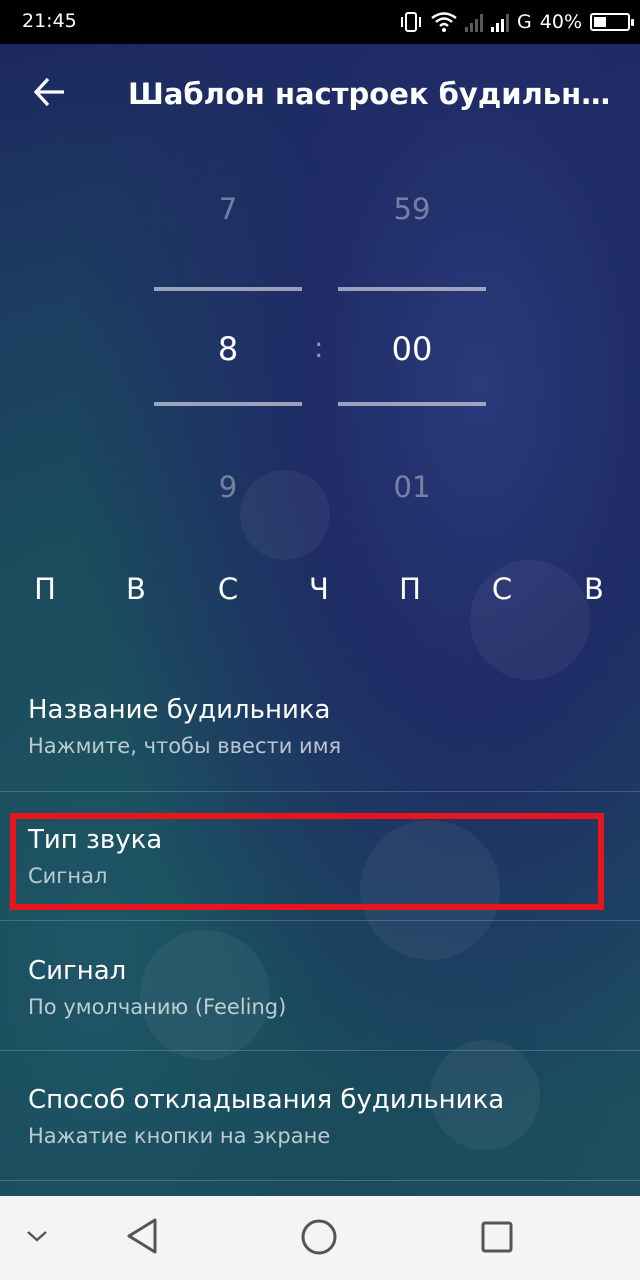 The width and height of the screenshot is (640, 1280). I want to click on divider, so click(320, 1180).